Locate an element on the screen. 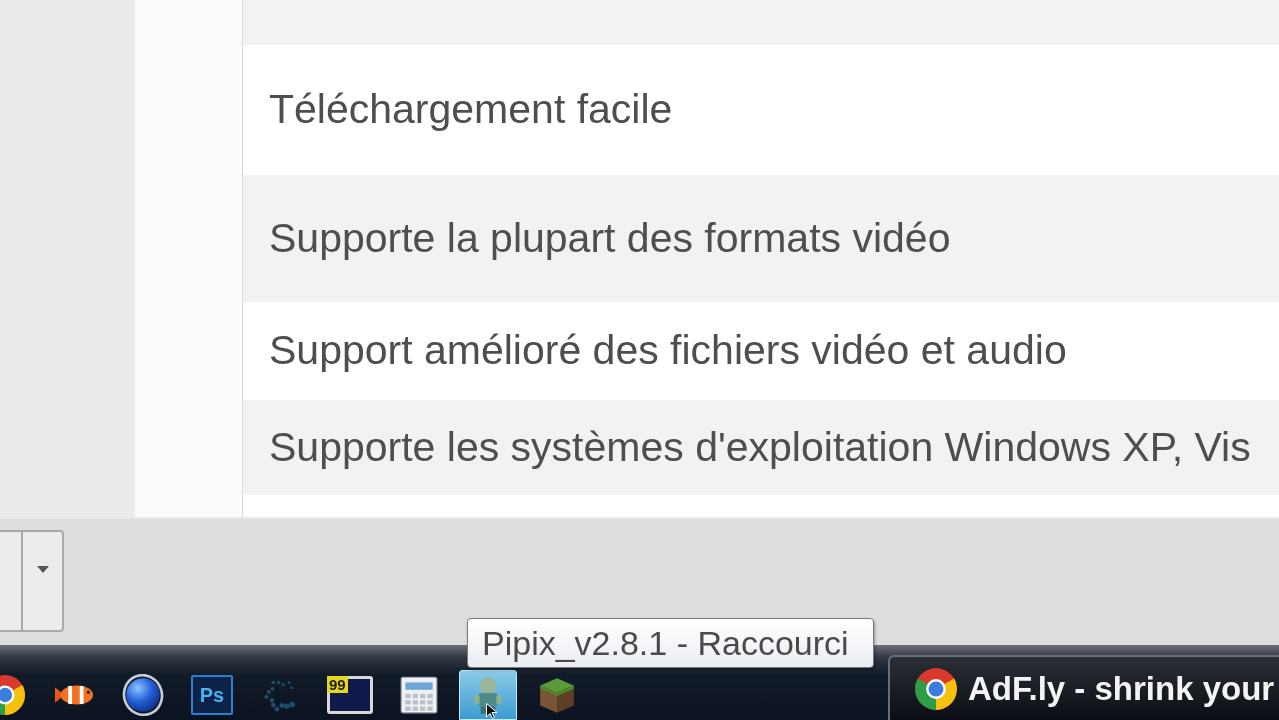 This screenshot has width=1279, height=720. cursor-icon is located at coordinates (492, 711).